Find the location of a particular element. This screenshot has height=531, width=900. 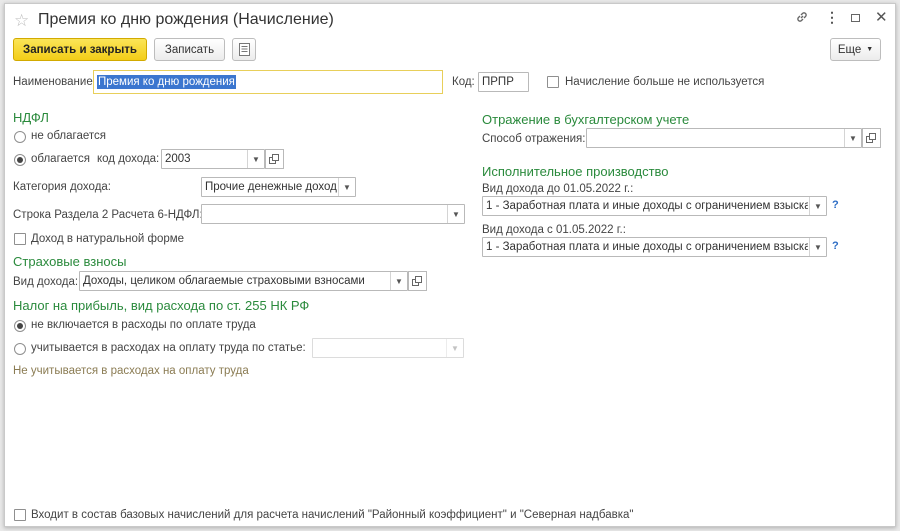

save-and-close-button: Записать и закрыть is located at coordinates (80, 49).